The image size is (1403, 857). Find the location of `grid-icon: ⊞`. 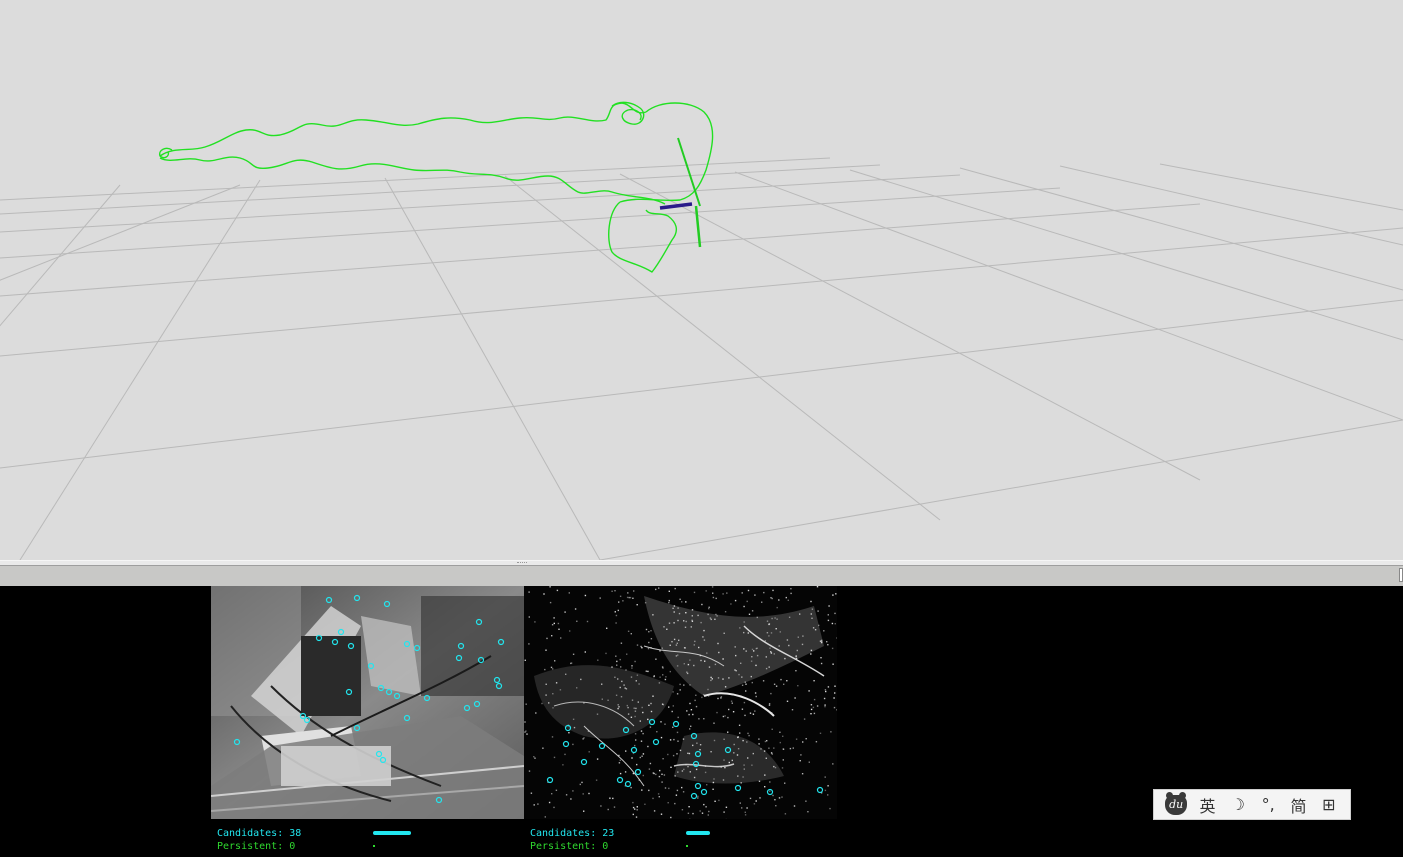

grid-icon: ⊞ is located at coordinates (1329, 805).